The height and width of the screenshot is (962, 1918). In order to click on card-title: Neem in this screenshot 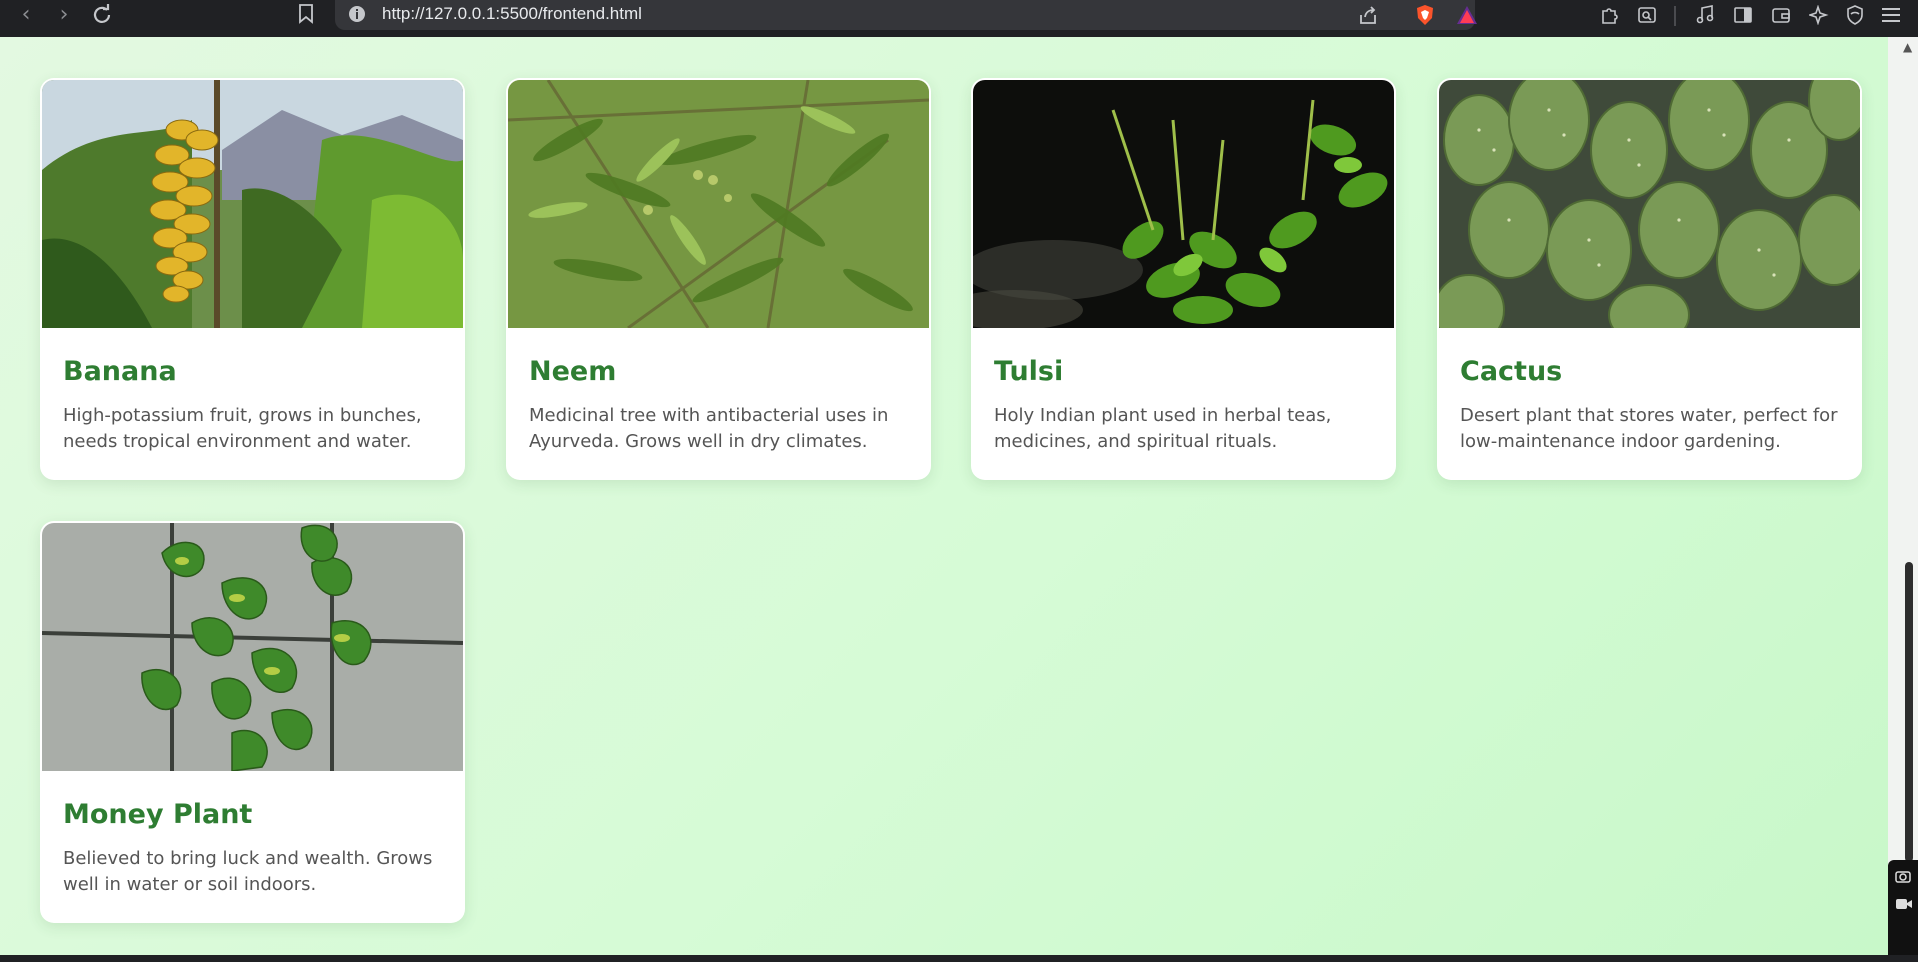, I will do `click(573, 371)`.